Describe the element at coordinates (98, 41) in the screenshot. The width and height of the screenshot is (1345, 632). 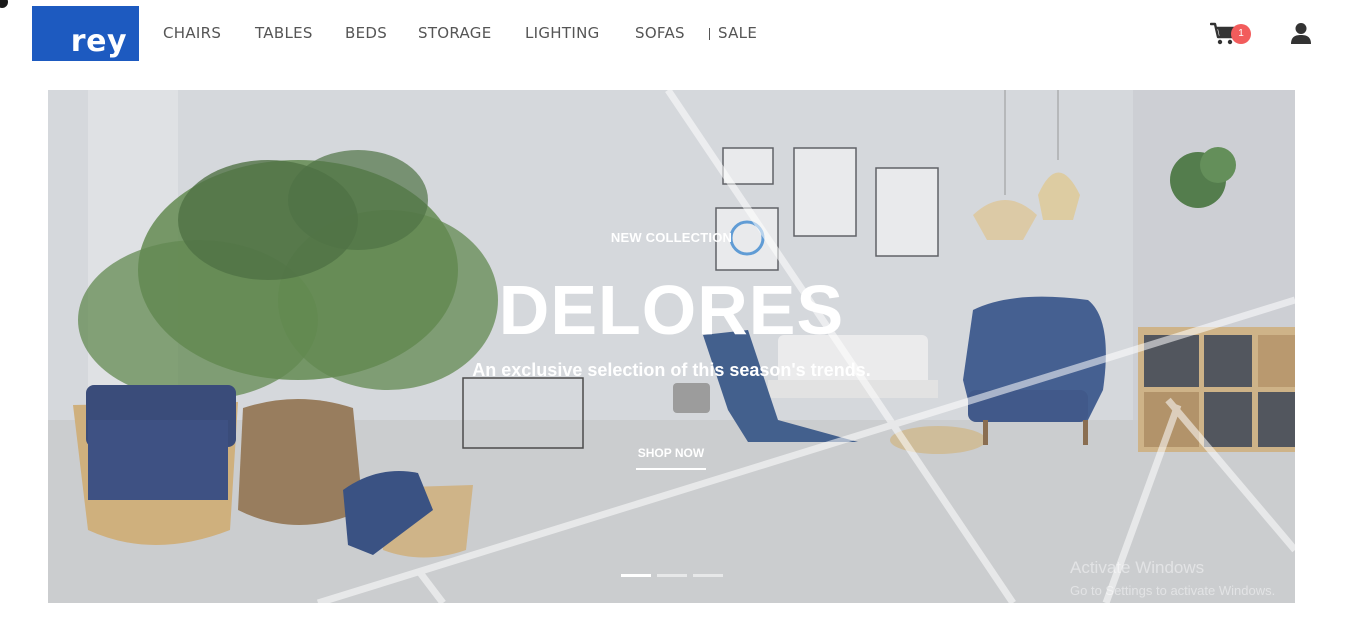
I see `brand-logo-text: rey` at that location.